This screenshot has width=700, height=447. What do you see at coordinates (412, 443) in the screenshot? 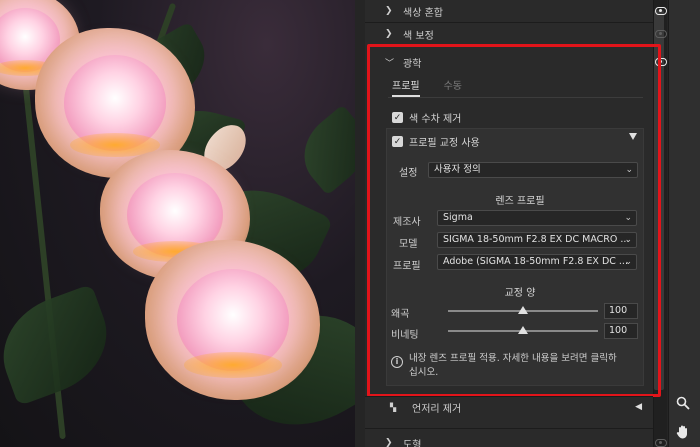
I see `section-title: 도형` at bounding box center [412, 443].